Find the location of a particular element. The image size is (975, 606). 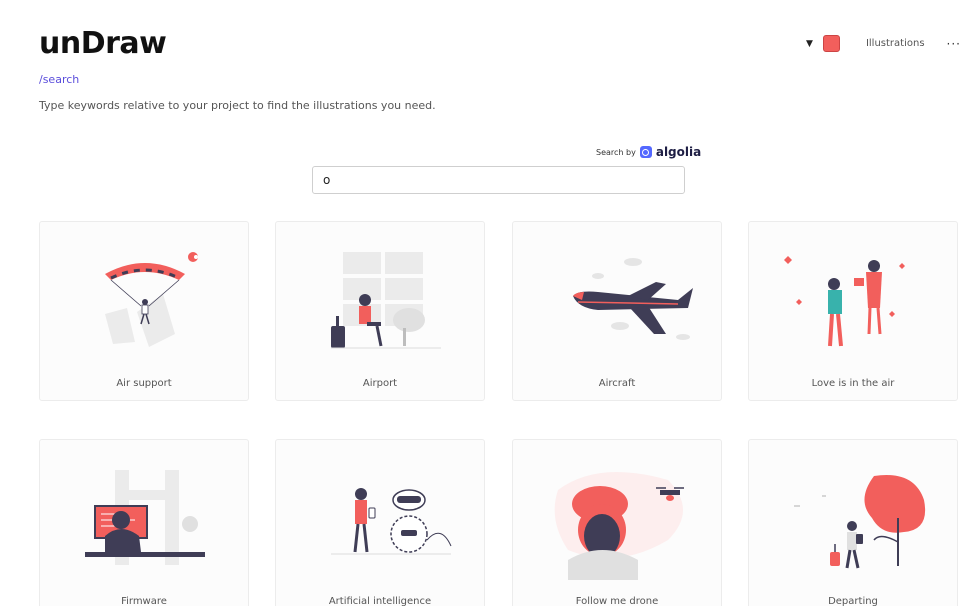

illustration-title: Love is in the air is located at coordinates (853, 383).